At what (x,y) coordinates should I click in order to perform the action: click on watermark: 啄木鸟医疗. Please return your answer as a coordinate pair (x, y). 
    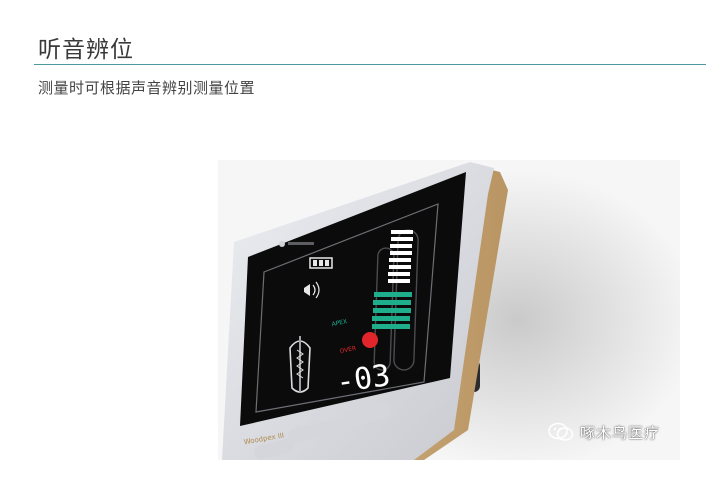
    Looking at the image, I should click on (604, 432).